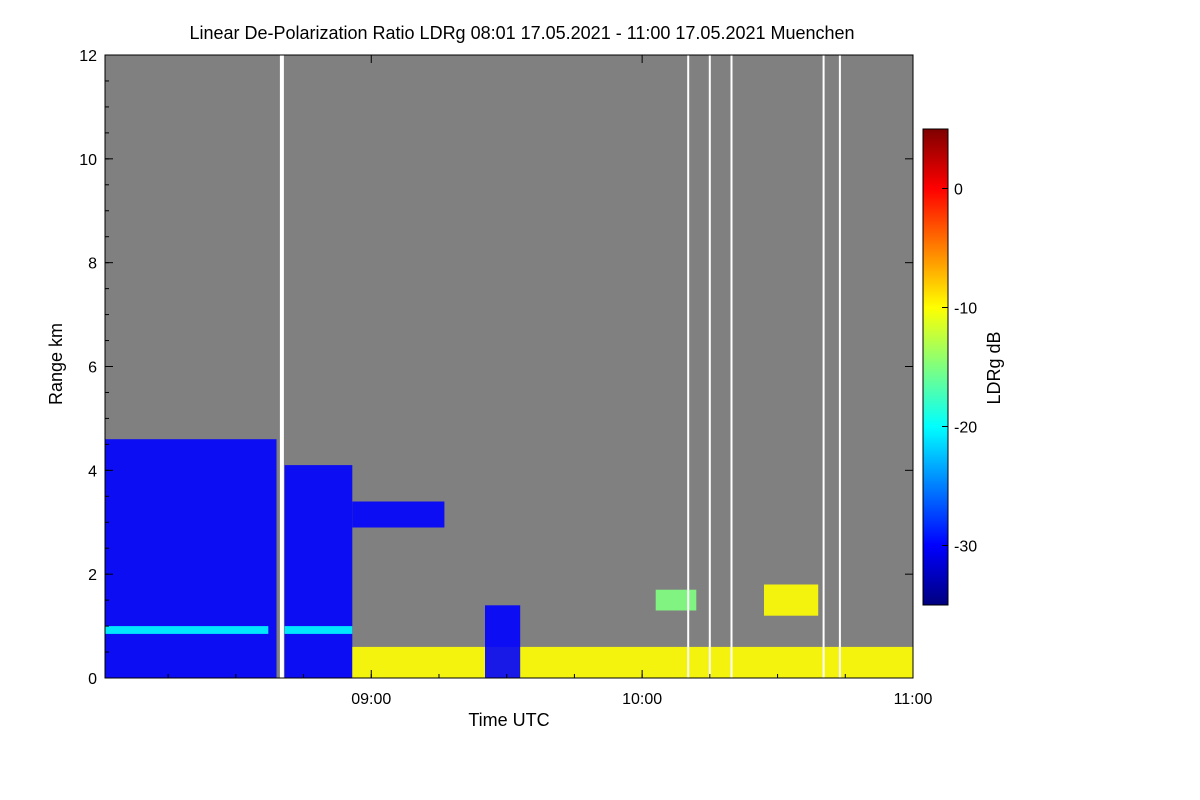 This screenshot has width=1200, height=800. Describe the element at coordinates (92, 575) in the screenshot. I see `y-tick-label: 2` at that location.